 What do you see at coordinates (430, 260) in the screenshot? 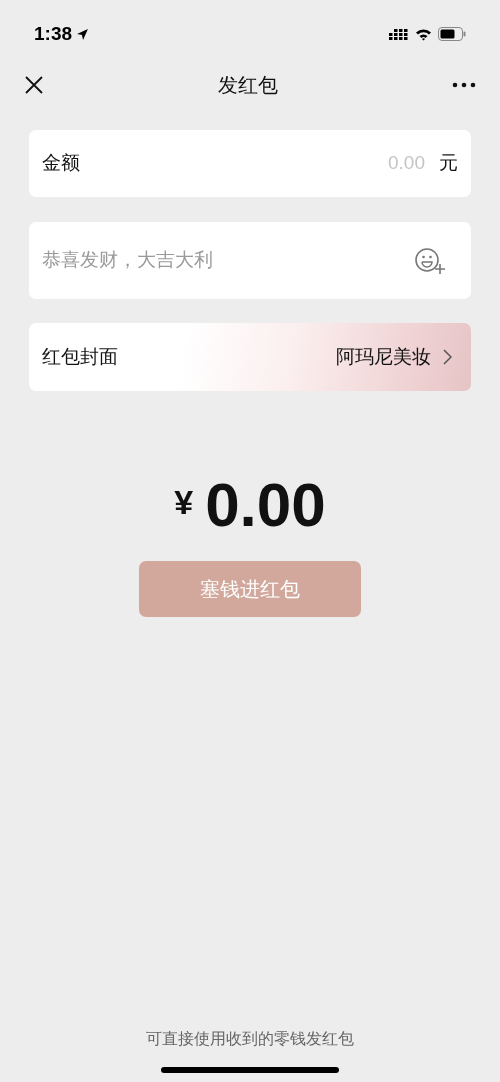
I see `emoji-add-icon` at bounding box center [430, 260].